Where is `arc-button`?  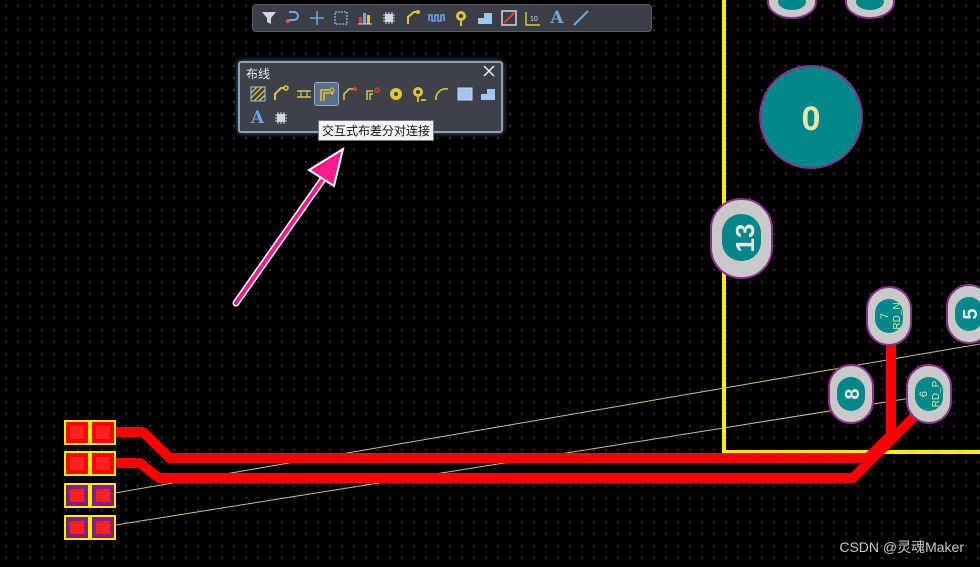
arc-button is located at coordinates (441, 94).